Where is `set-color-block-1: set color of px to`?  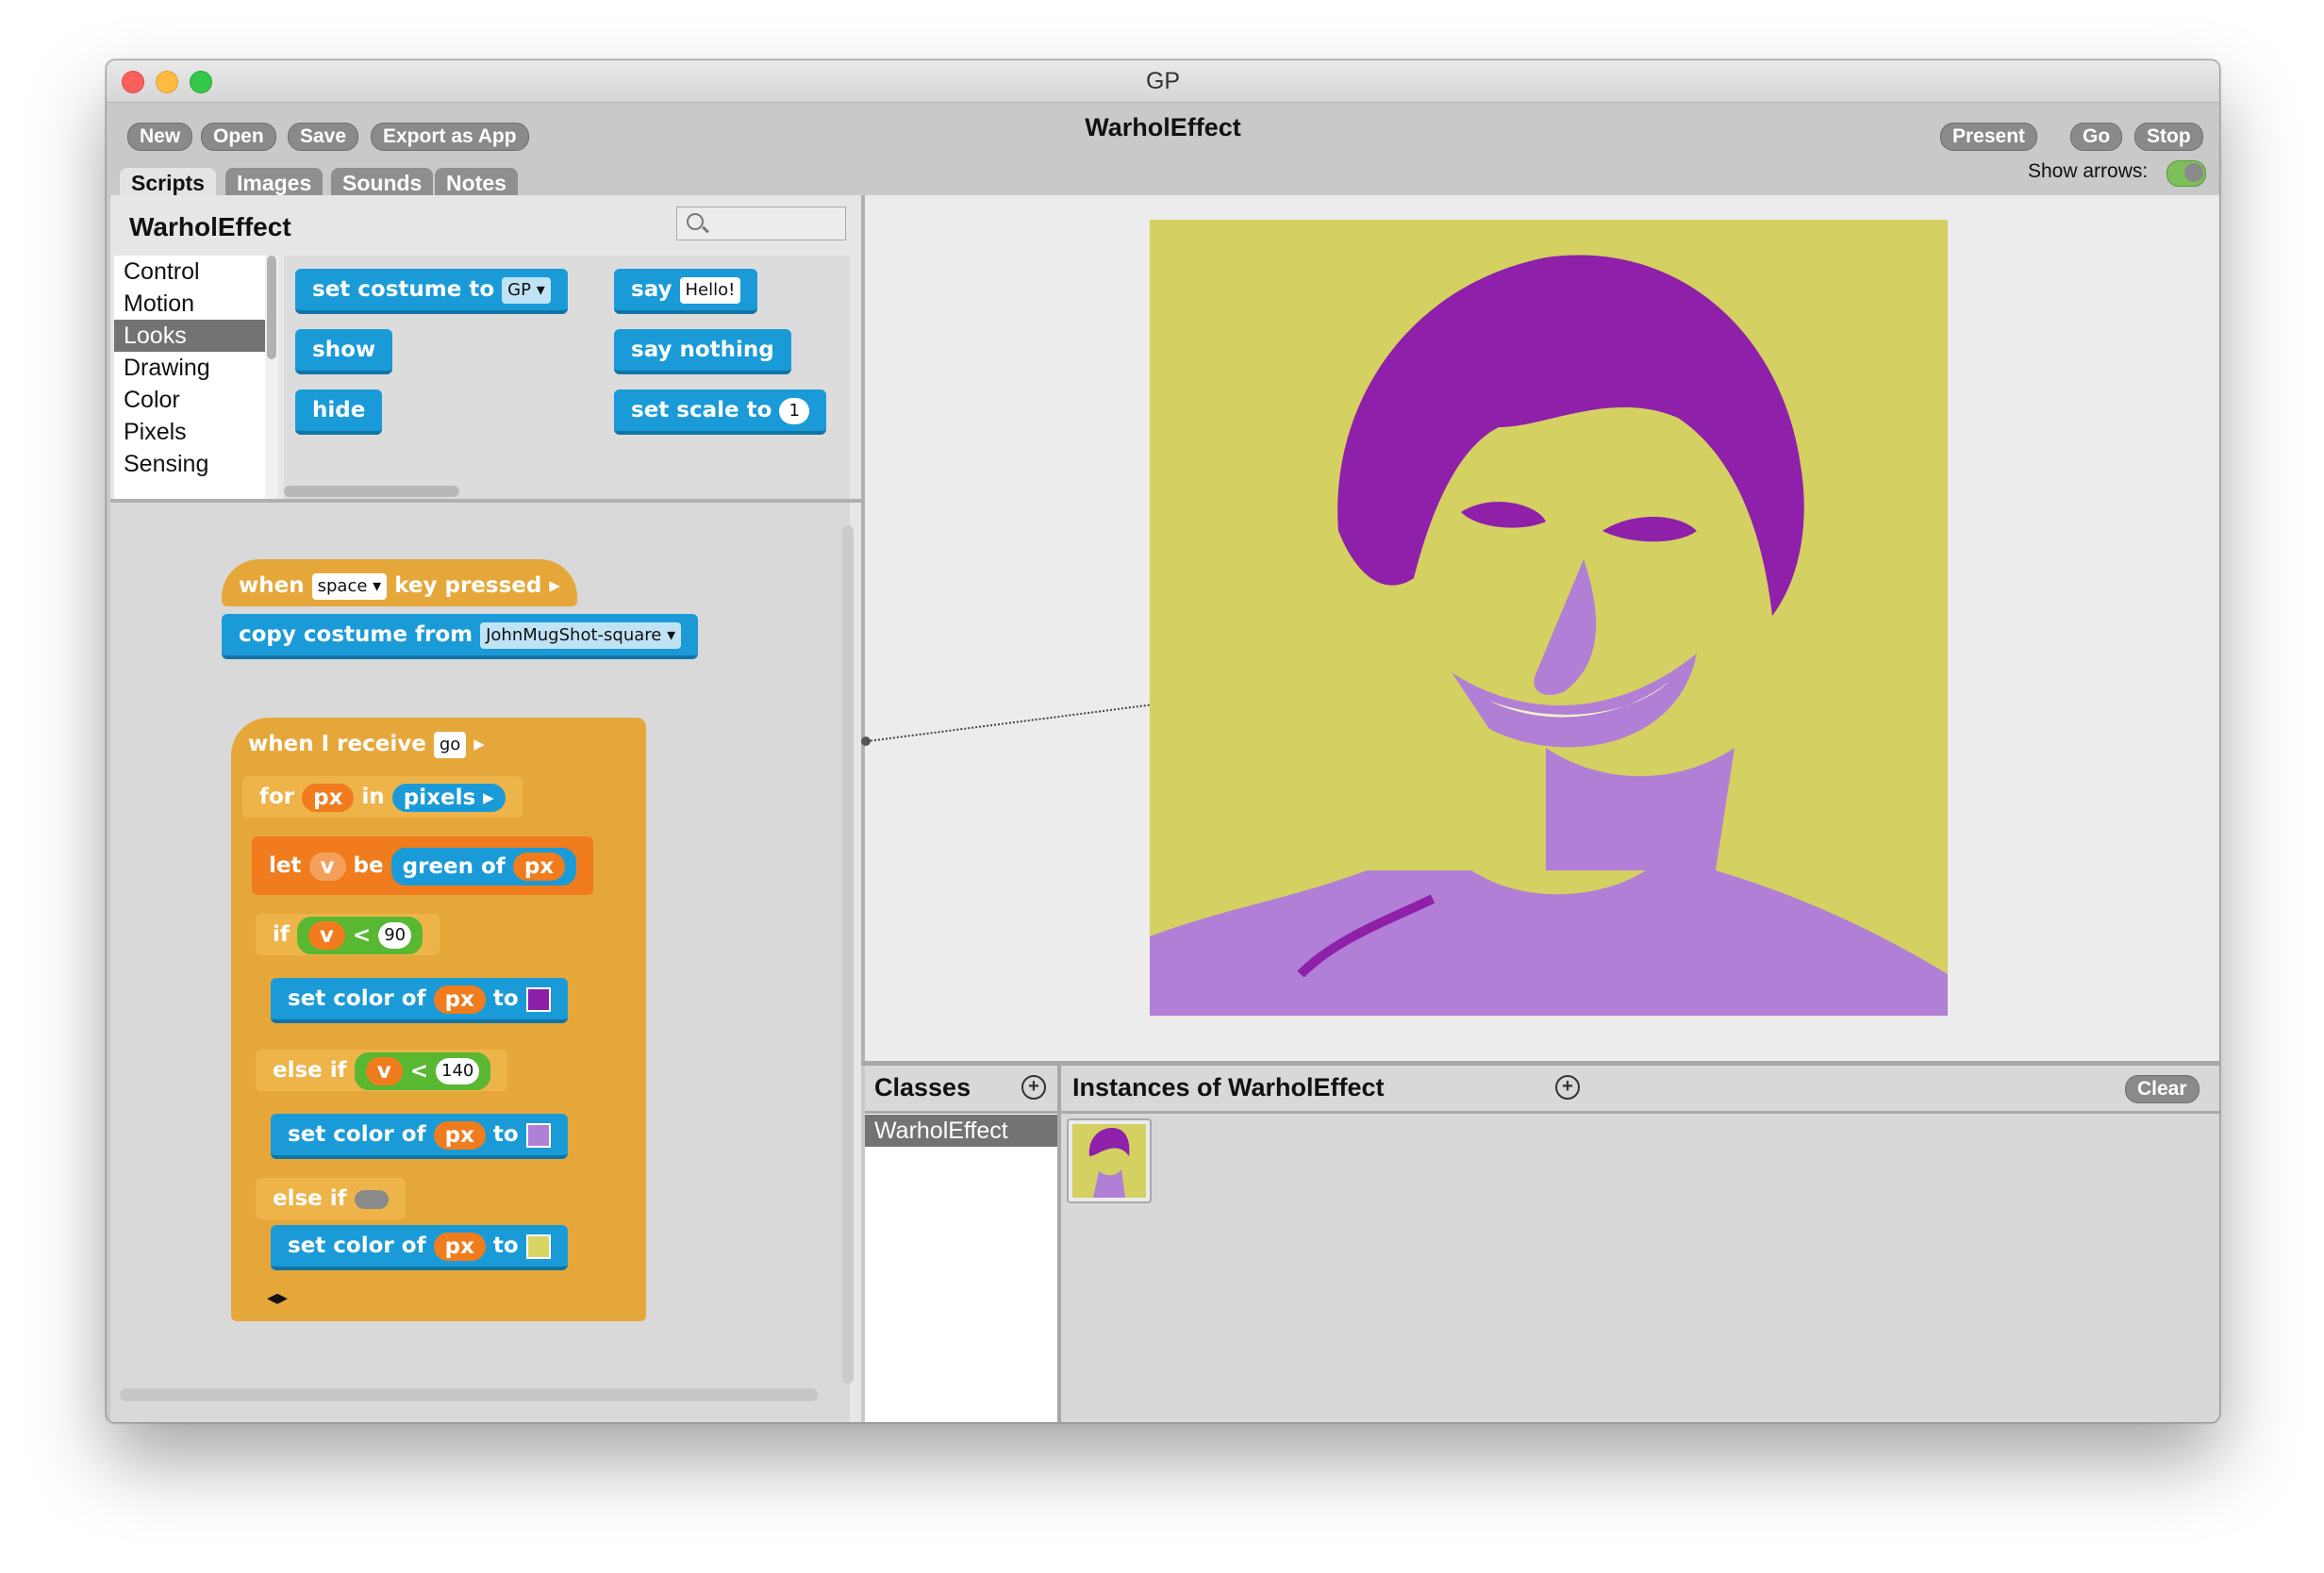 set-color-block-1: set color of px to is located at coordinates (420, 1001).